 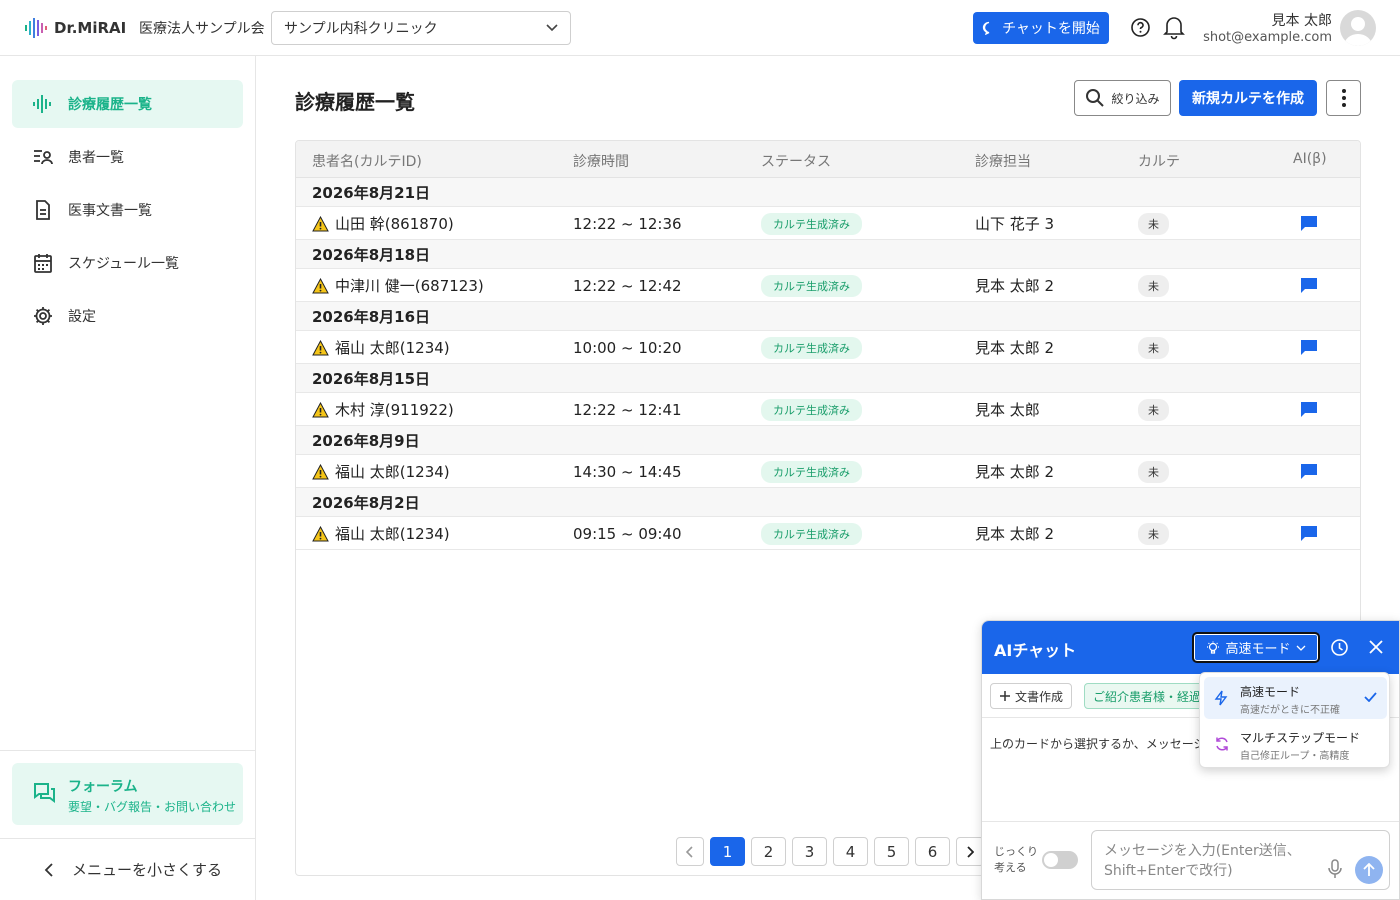 I want to click on new-chart-button: 新規カルテを作成, so click(x=1248, y=98).